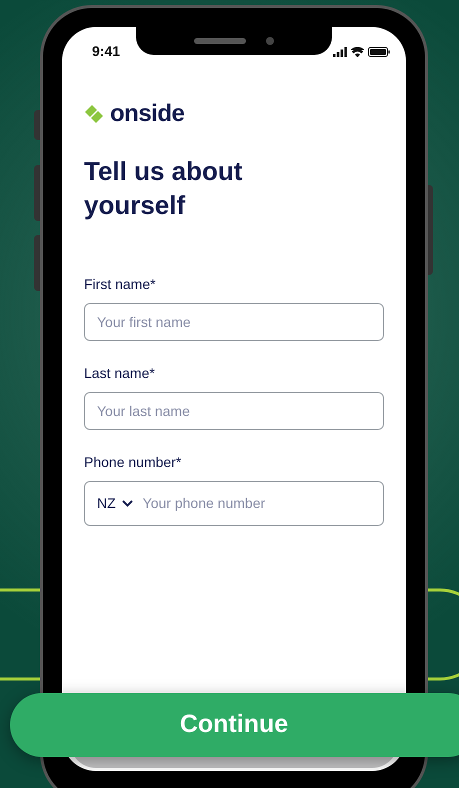  Describe the element at coordinates (120, 373) in the screenshot. I see `field-label: Last name*` at that location.